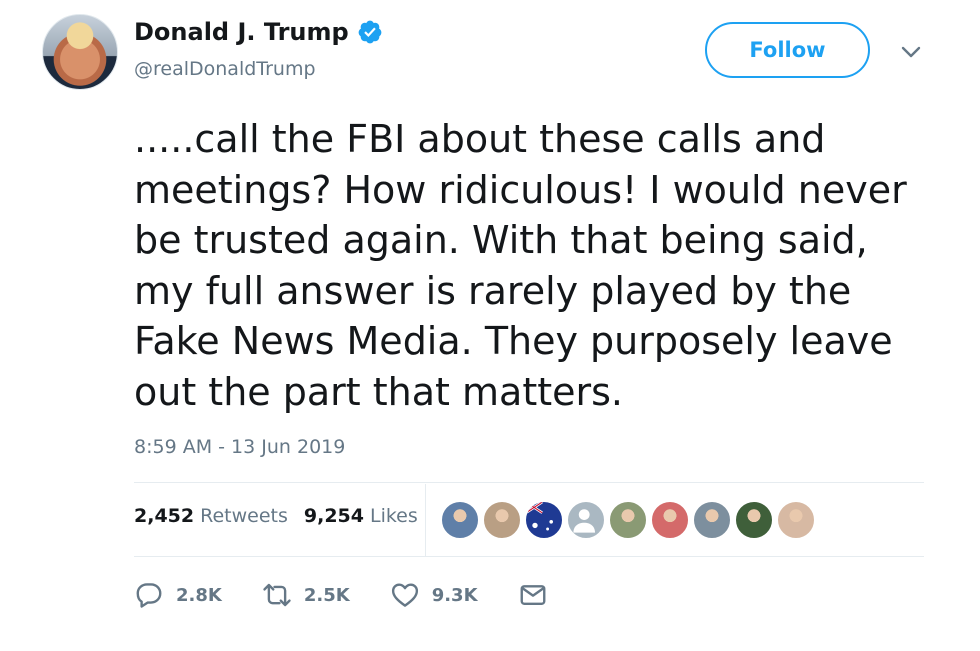 This screenshot has height=651, width=980. I want to click on liker-avatars, so click(629, 520).